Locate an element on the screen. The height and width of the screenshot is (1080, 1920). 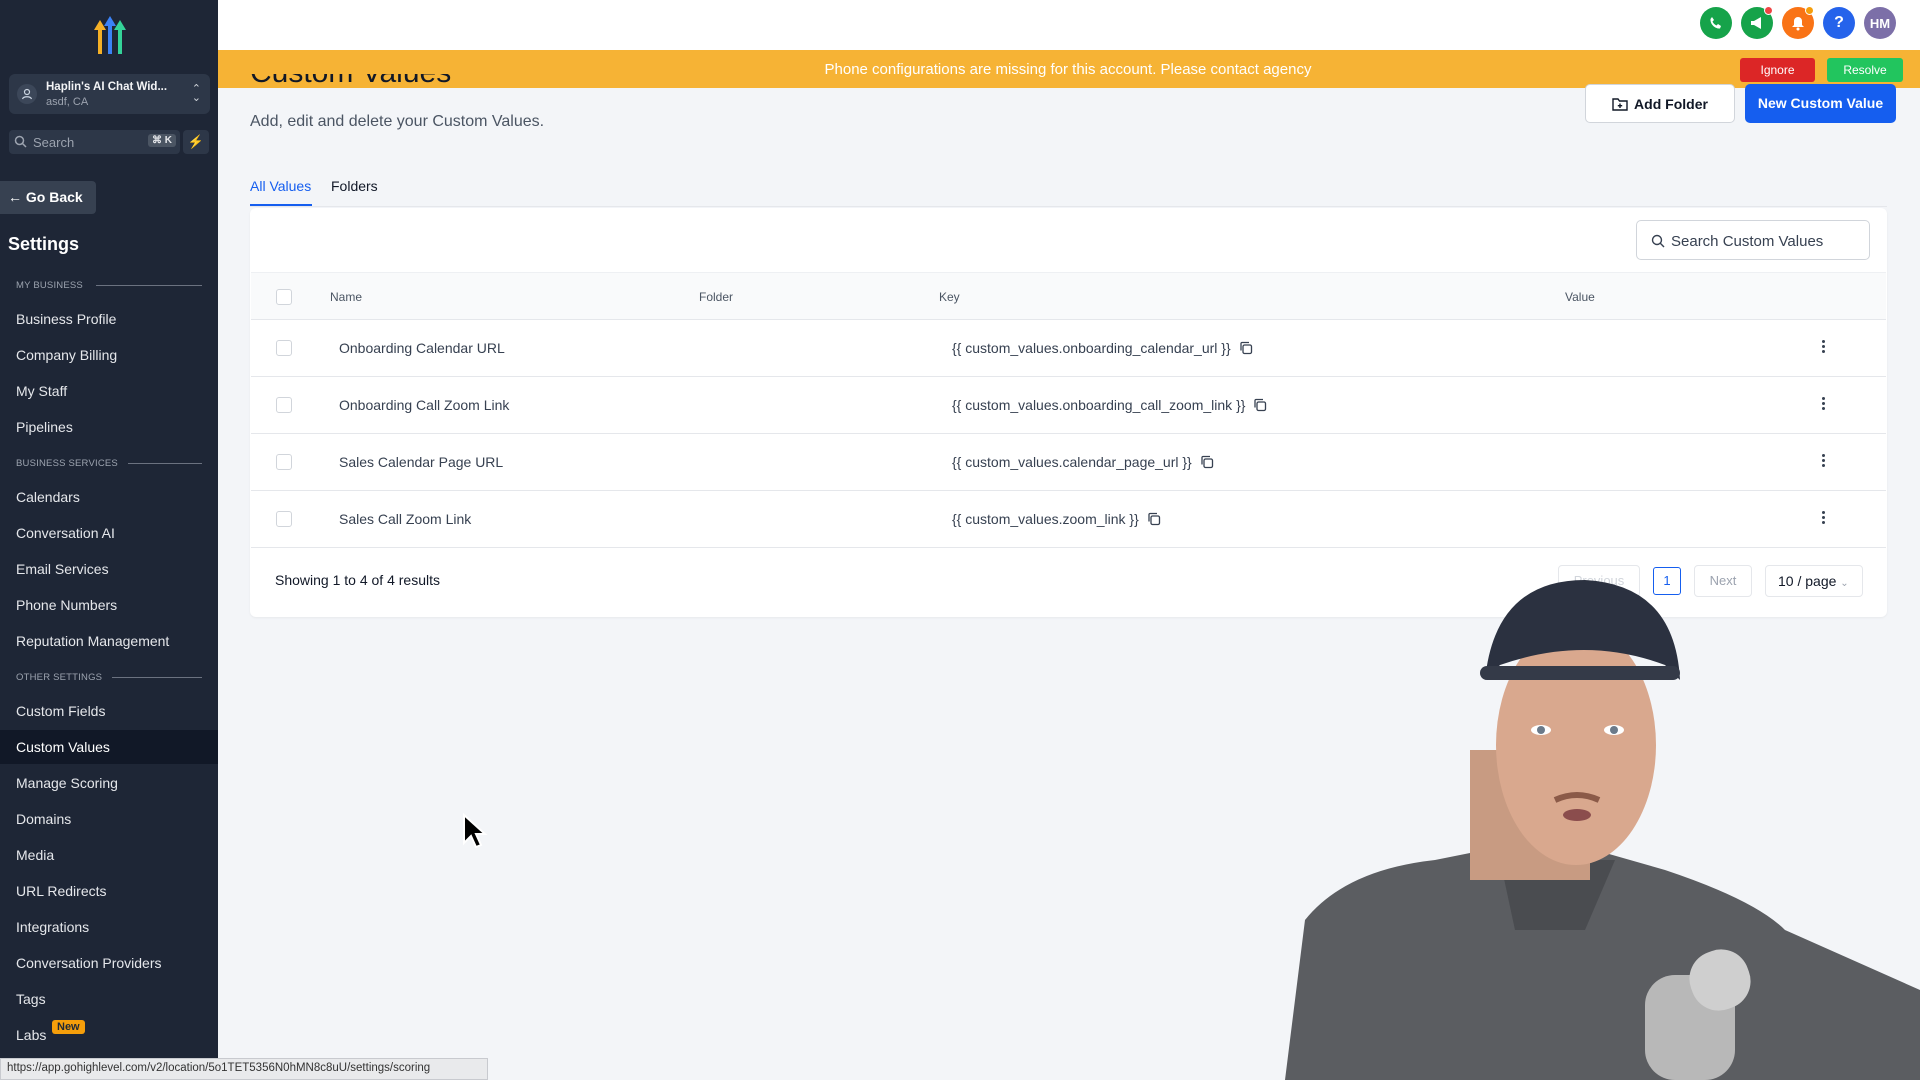
active-tab-indicator is located at coordinates (281, 205).